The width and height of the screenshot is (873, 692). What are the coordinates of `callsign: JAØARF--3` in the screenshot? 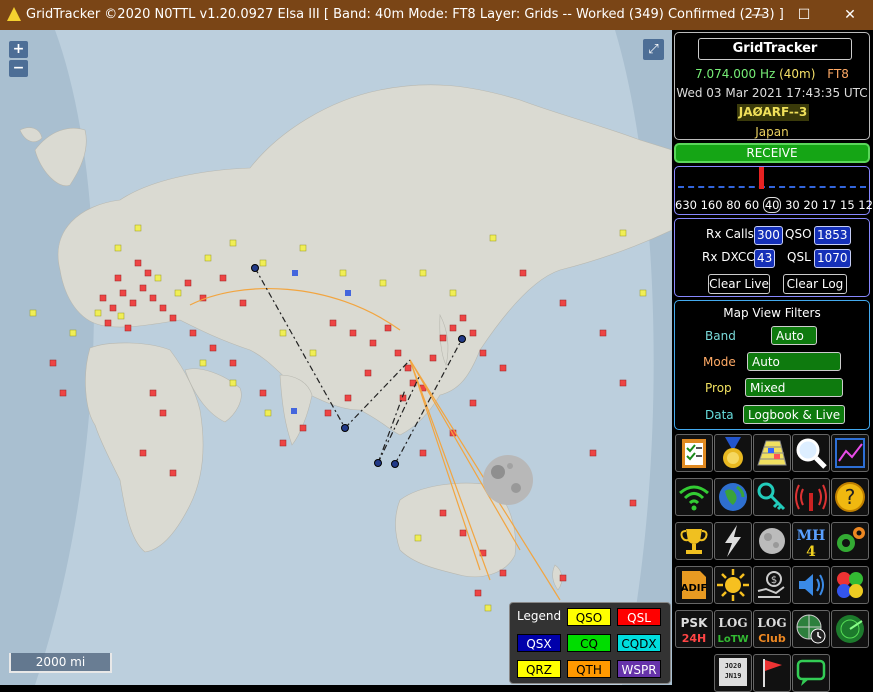 It's located at (773, 112).